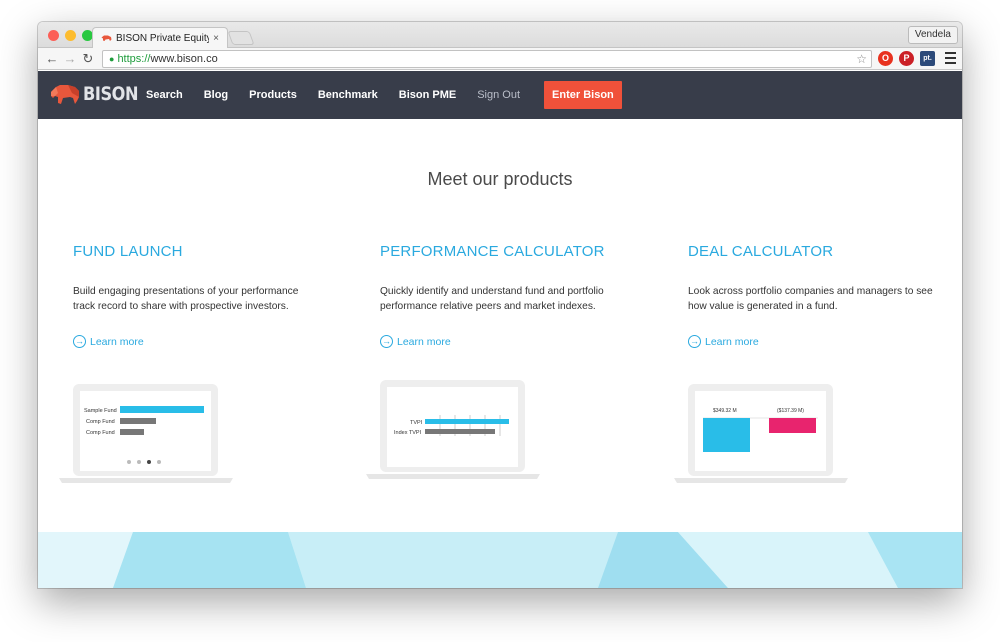 This screenshot has width=1000, height=642. Describe the element at coordinates (500, 179) in the screenshot. I see `page-title: Meet our products` at that location.